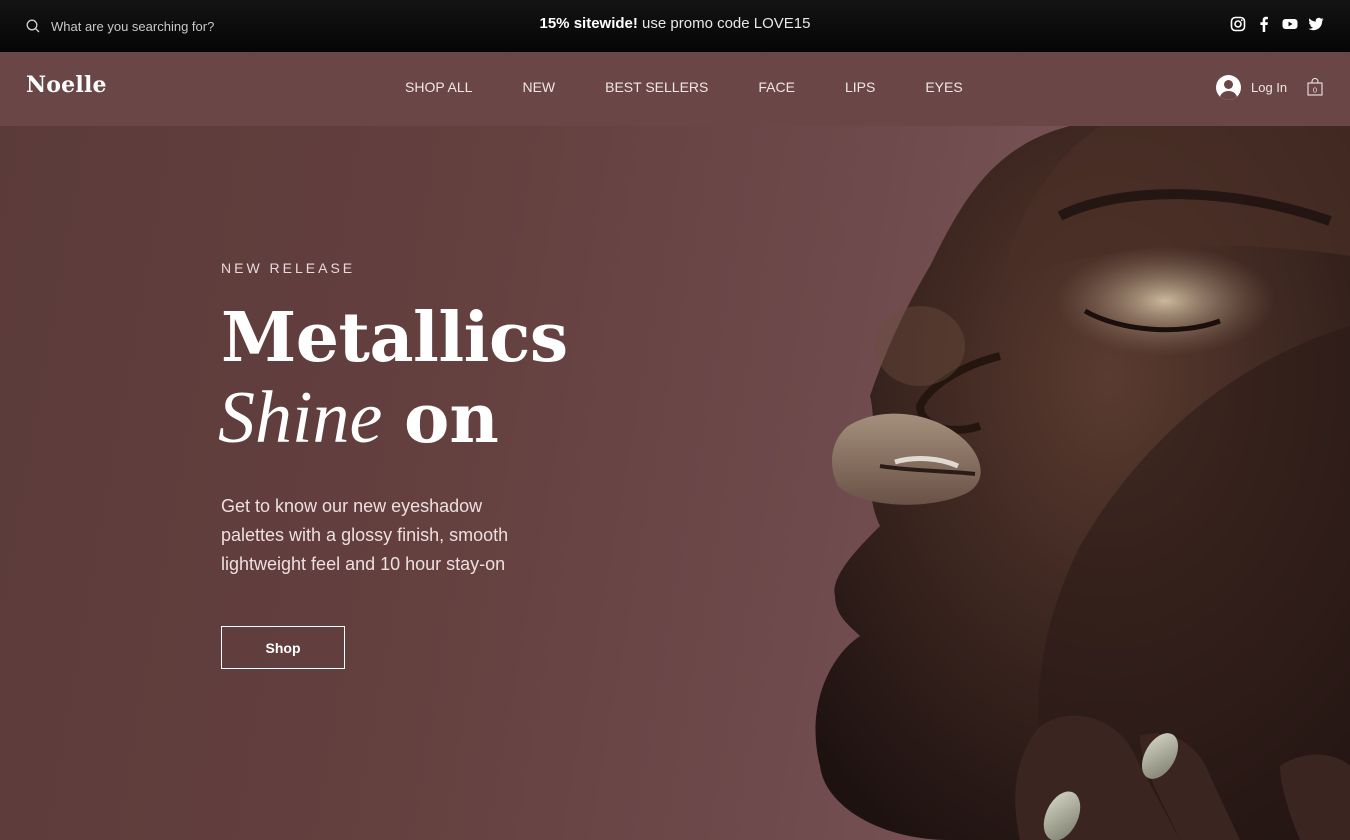  What do you see at coordinates (860, 87) in the screenshot?
I see `nav-lips: LIPS` at bounding box center [860, 87].